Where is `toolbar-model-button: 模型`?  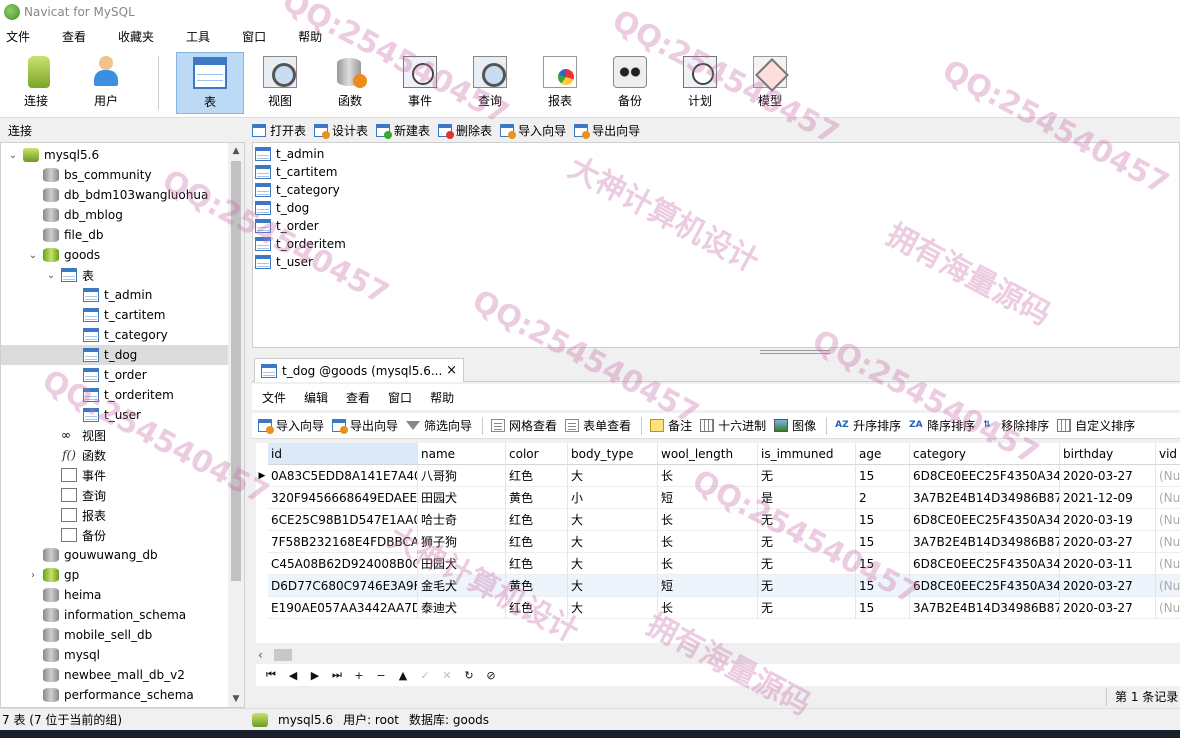 toolbar-model-button: 模型 is located at coordinates (770, 83).